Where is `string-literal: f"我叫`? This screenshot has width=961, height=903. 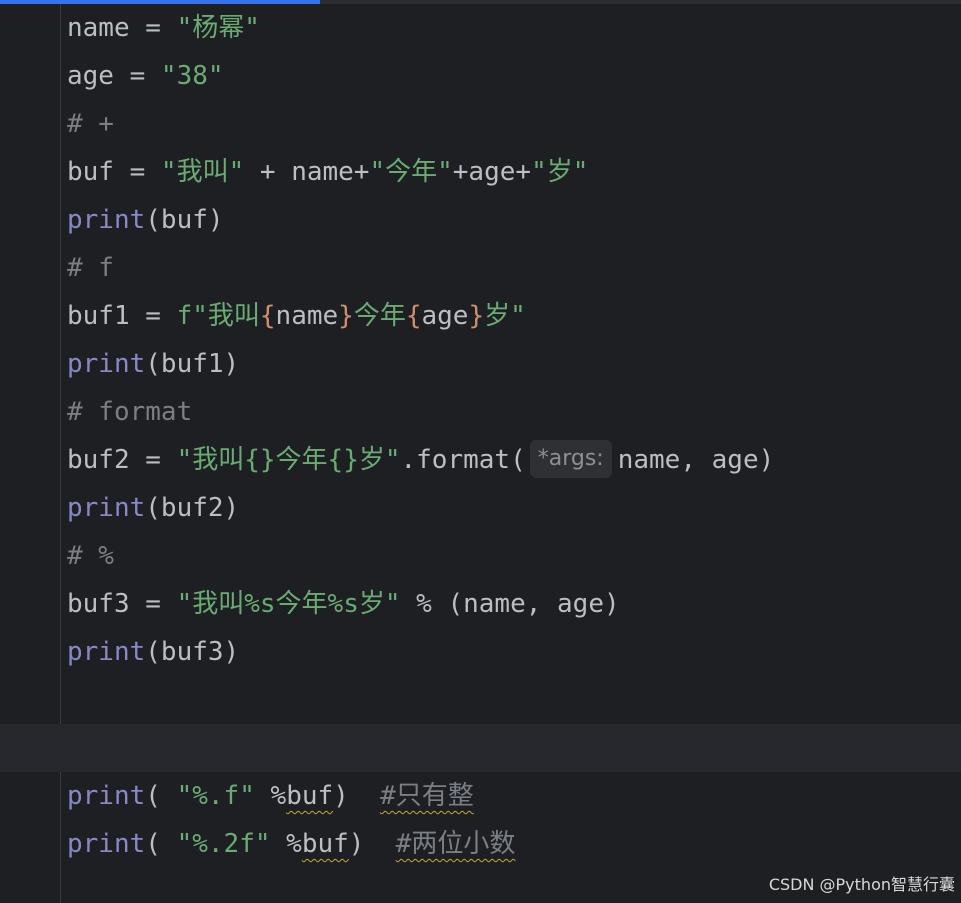
string-literal: f"我叫 is located at coordinates (218, 316).